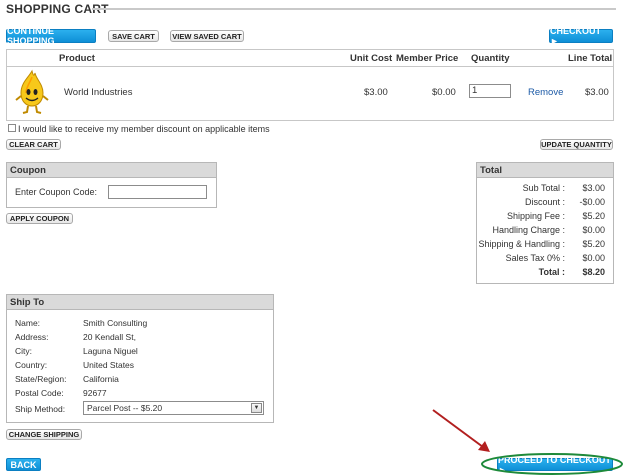 This screenshot has width=624, height=476. Describe the element at coordinates (527, 442) in the screenshot. I see `annotation-overlay` at that location.